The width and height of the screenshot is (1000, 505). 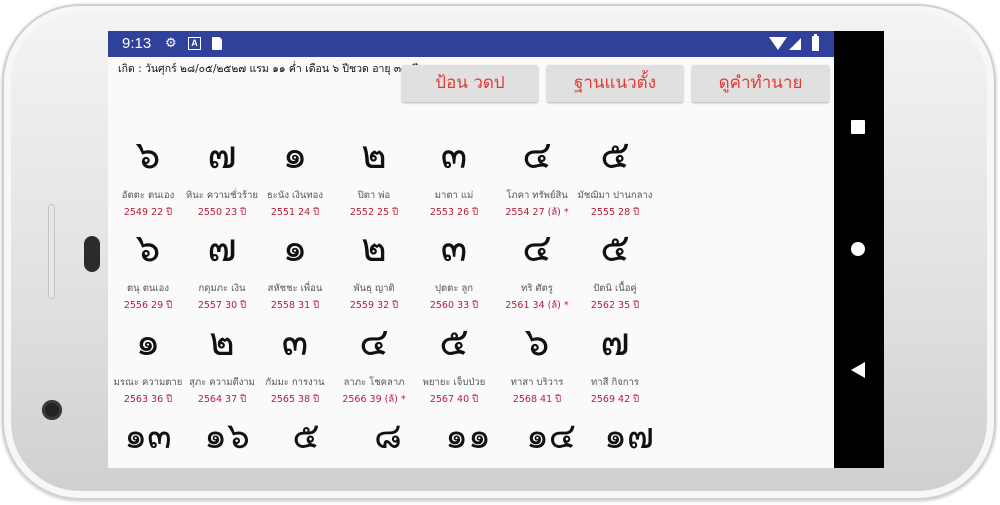 What do you see at coordinates (148, 382) in the screenshot?
I see `cell-name: มรณะ ความตาย` at bounding box center [148, 382].